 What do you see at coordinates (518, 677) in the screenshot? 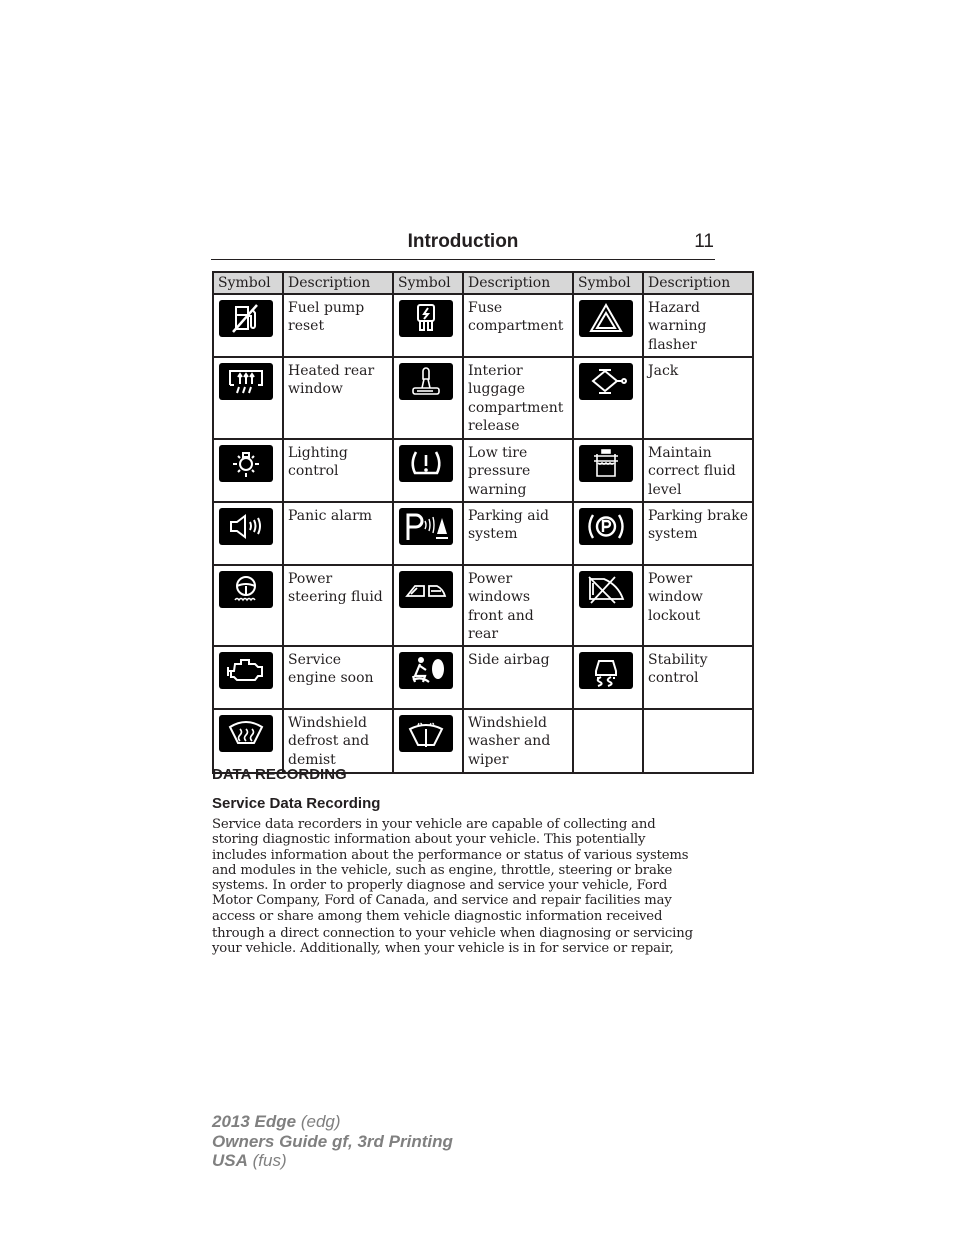
I see `description-cell: Side airbag` at bounding box center [518, 677].